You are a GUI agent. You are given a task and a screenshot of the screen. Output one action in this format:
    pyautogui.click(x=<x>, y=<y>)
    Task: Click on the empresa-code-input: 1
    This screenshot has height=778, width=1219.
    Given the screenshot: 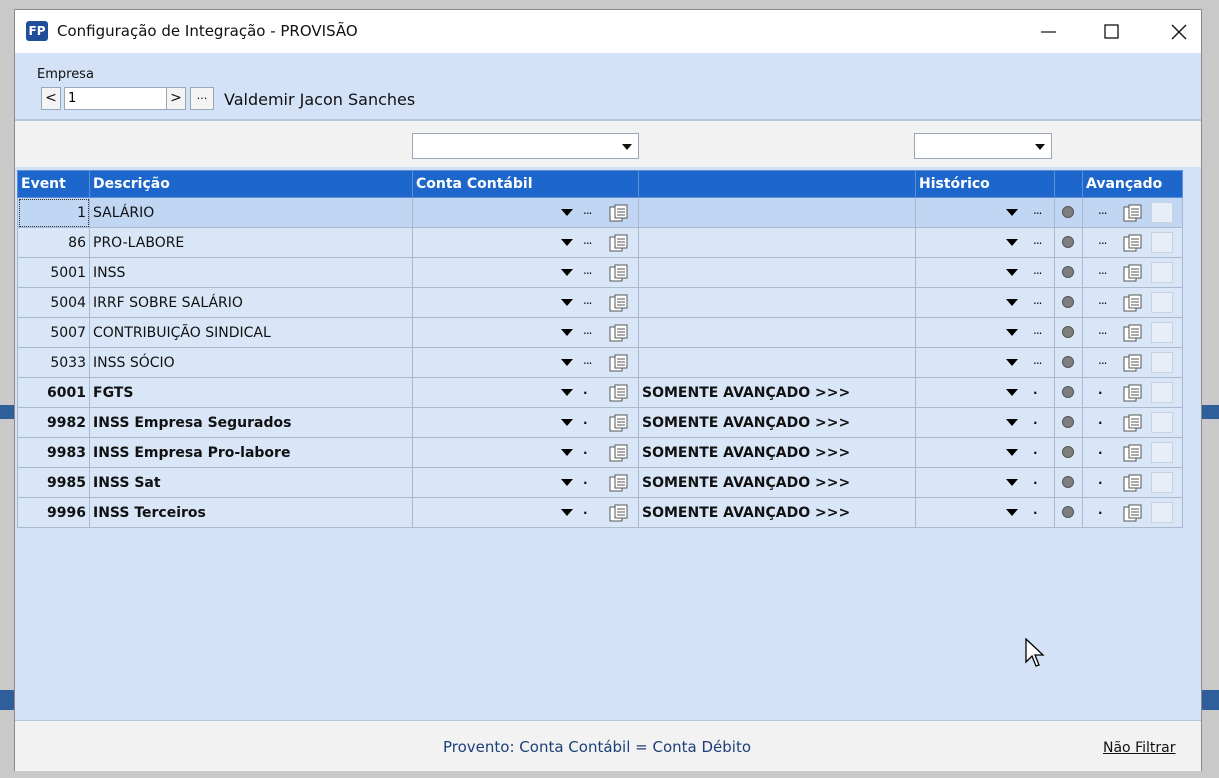 What is the action you would take?
    pyautogui.click(x=117, y=98)
    